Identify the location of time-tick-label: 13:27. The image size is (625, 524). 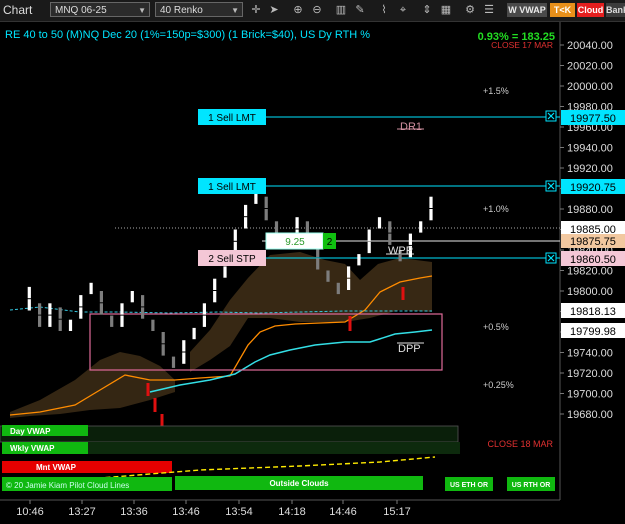
(82, 512).